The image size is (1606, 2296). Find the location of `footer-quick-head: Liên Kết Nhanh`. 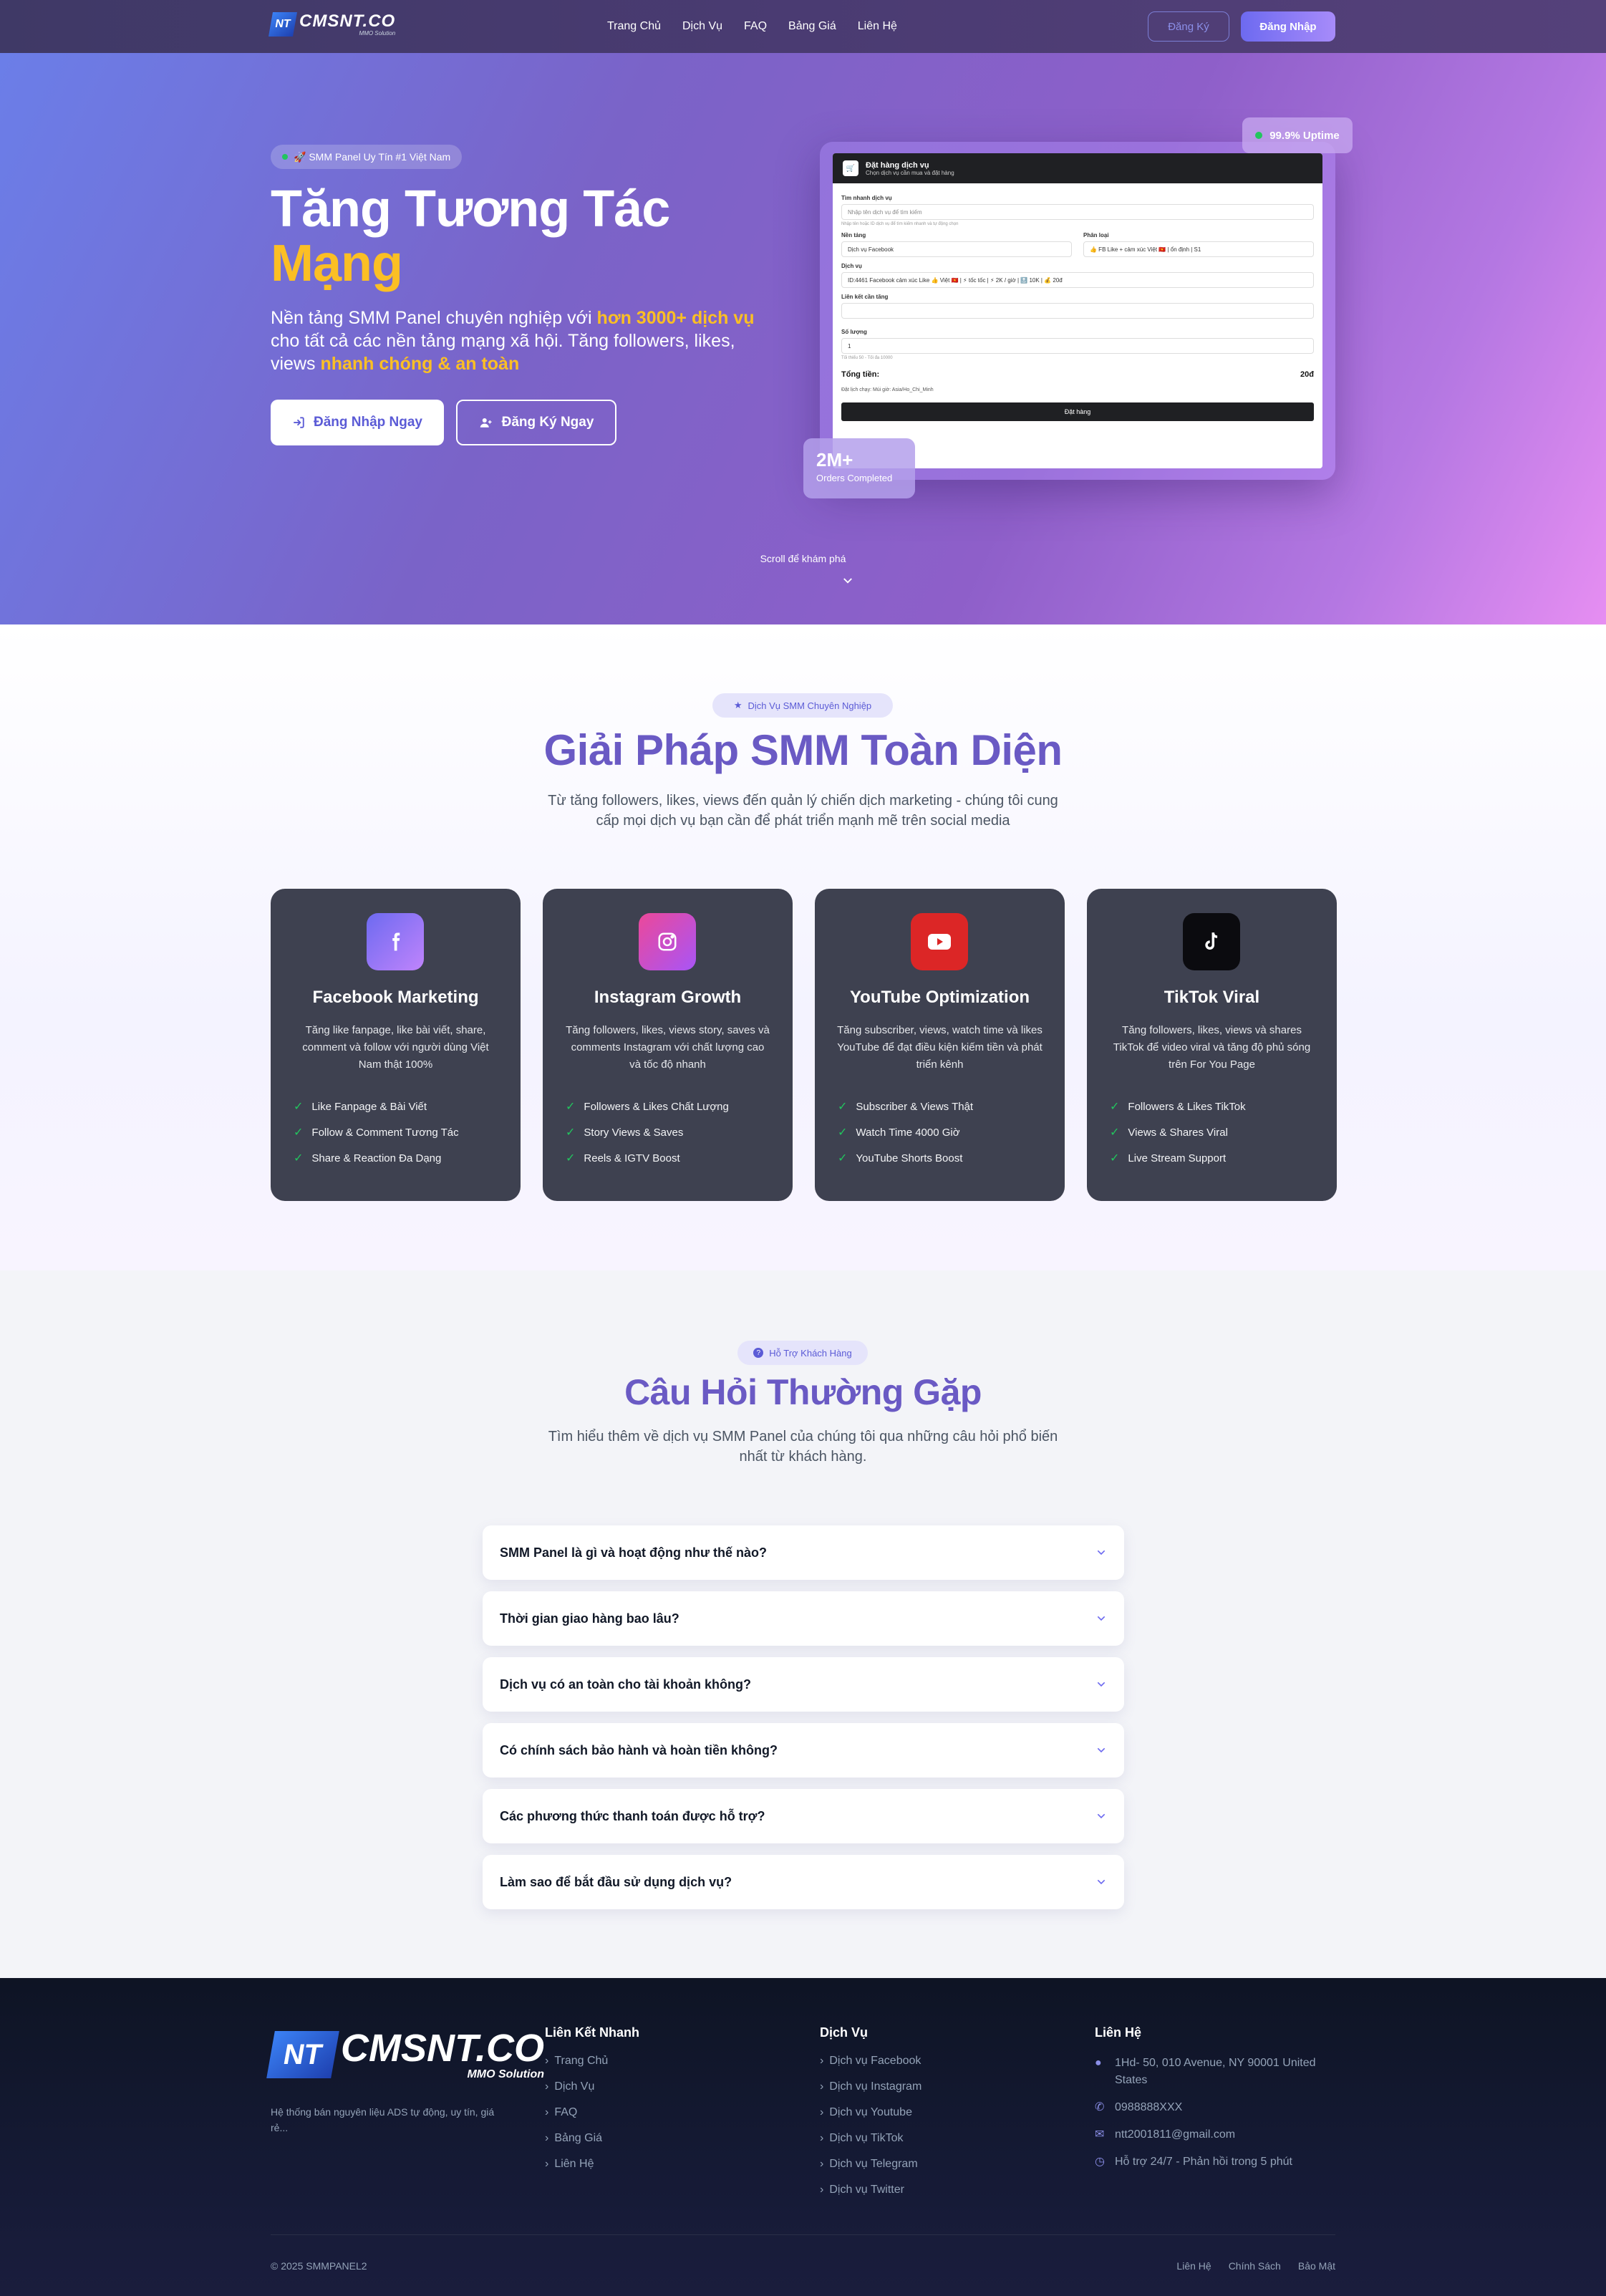

footer-quick-head: Liên Kết Nhanh is located at coordinates (592, 2032).